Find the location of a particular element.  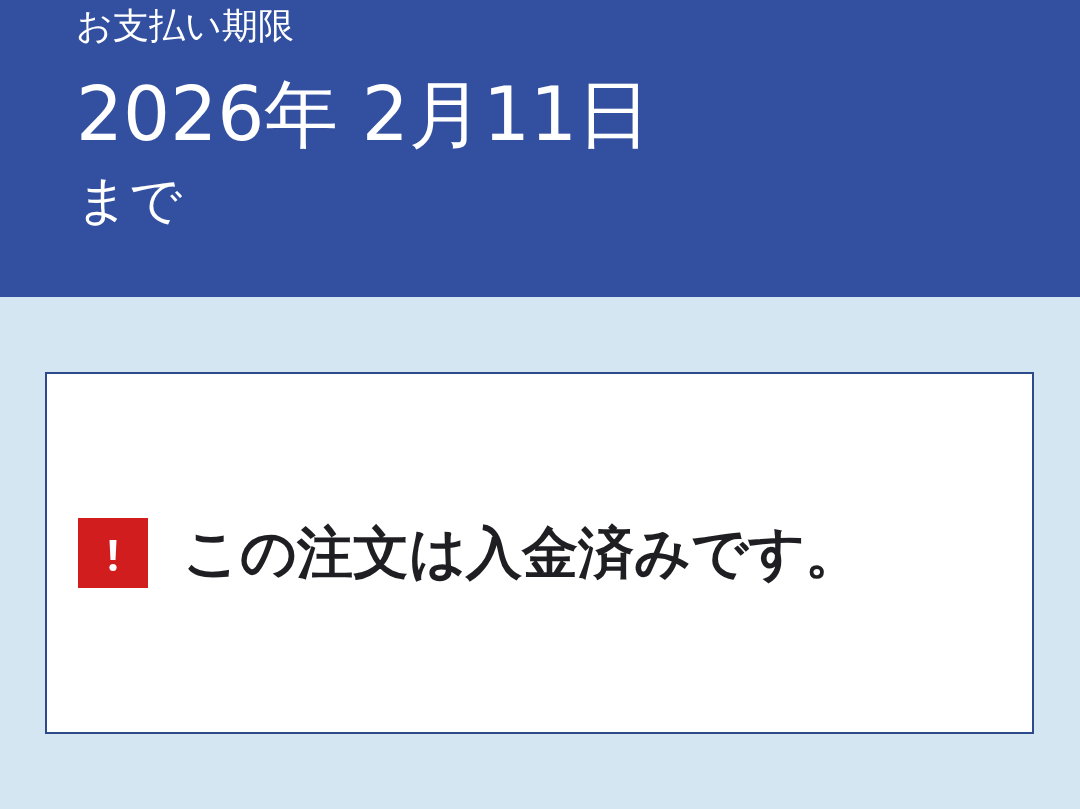

deadline-date: 2026年 2月11日 is located at coordinates (364, 114).